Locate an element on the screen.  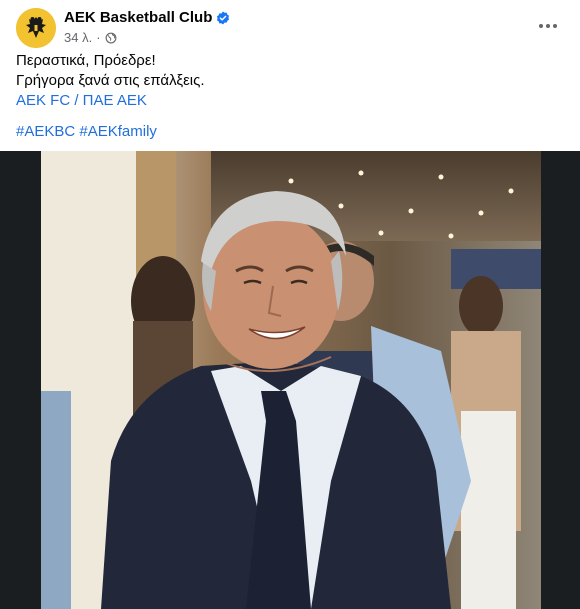
more-options-button is located at coordinates (548, 26).